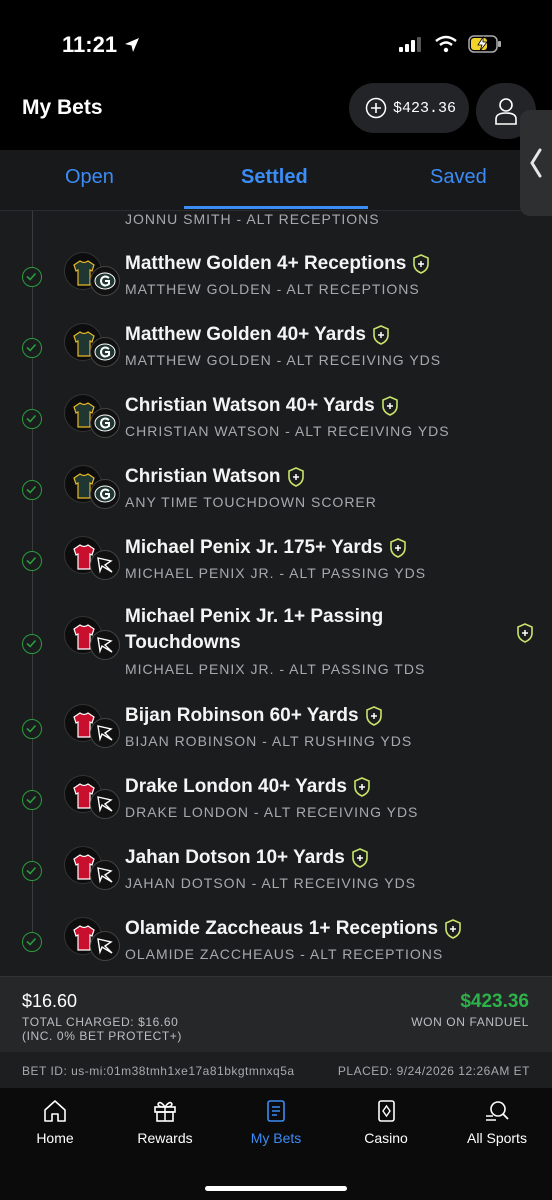  I want to click on bet-slip-icon, so click(276, 1111).